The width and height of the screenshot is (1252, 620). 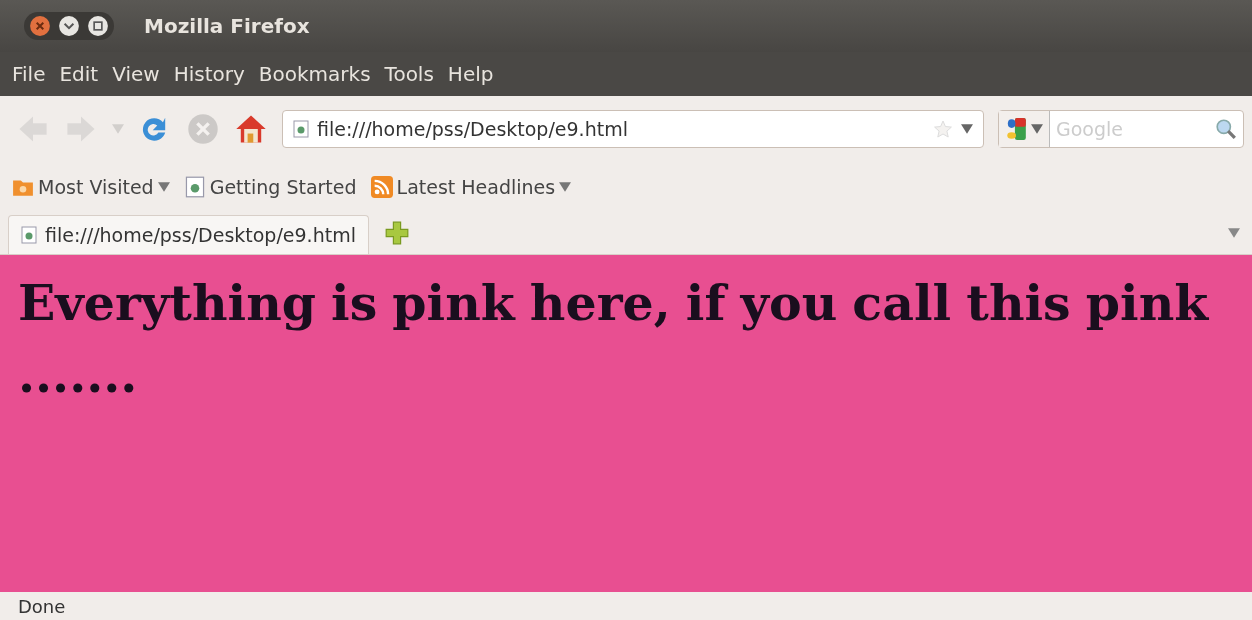 What do you see at coordinates (40, 26) in the screenshot?
I see `close-icon` at bounding box center [40, 26].